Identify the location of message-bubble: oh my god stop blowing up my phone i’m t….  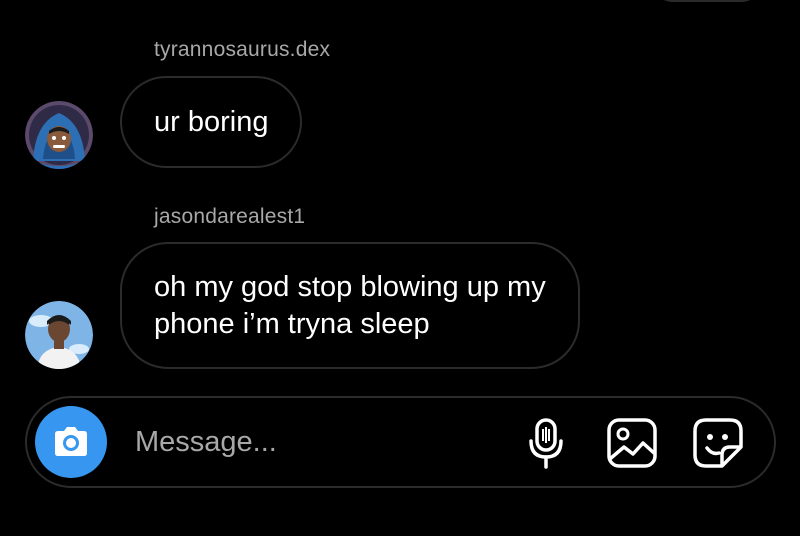
(350, 305).